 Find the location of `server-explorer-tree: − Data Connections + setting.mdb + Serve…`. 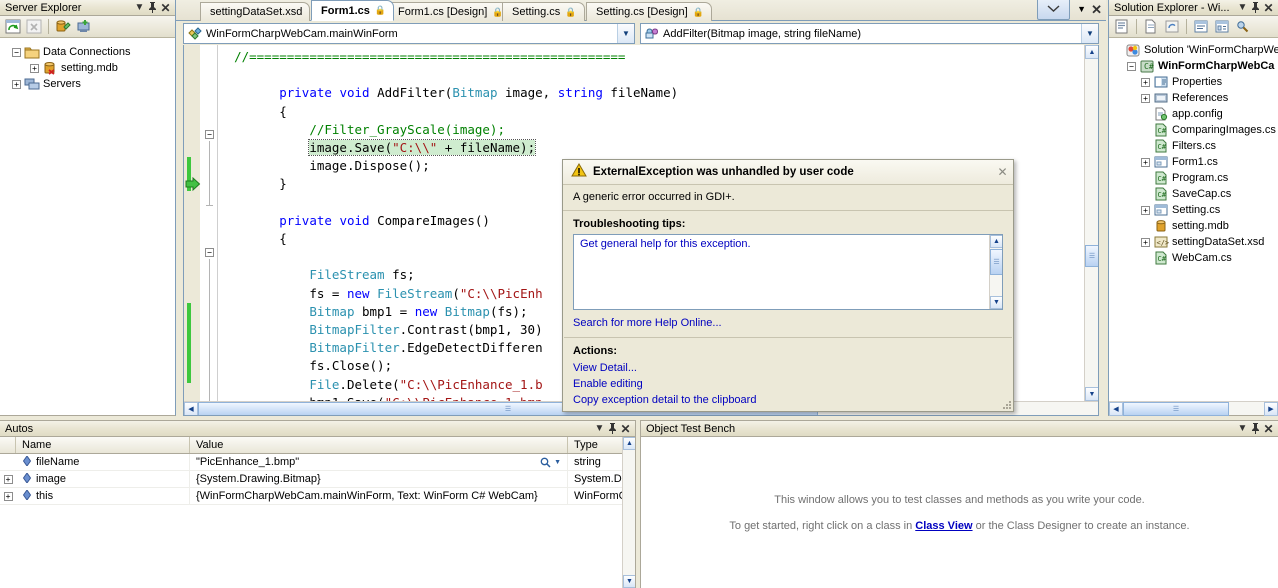

server-explorer-tree: − Data Connections + setting.mdb + Serve… is located at coordinates (87, 226).